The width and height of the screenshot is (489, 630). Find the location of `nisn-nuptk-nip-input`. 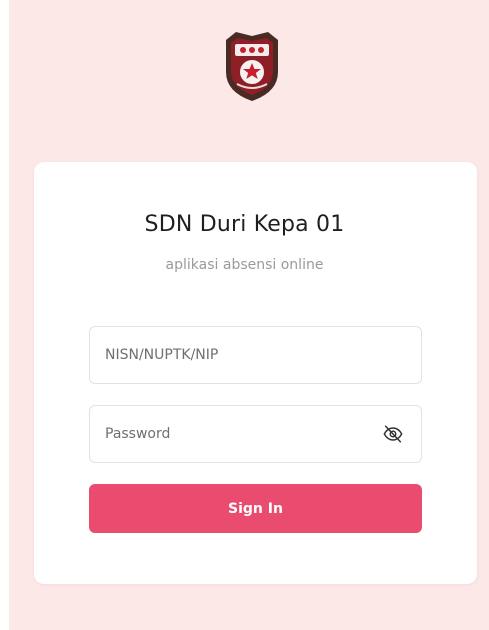

nisn-nuptk-nip-input is located at coordinates (255, 355).